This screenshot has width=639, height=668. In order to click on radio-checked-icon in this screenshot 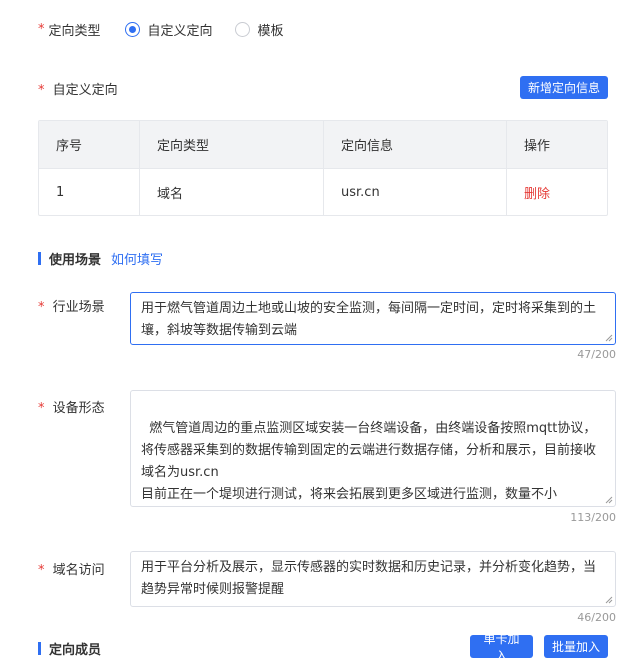, I will do `click(132, 29)`.